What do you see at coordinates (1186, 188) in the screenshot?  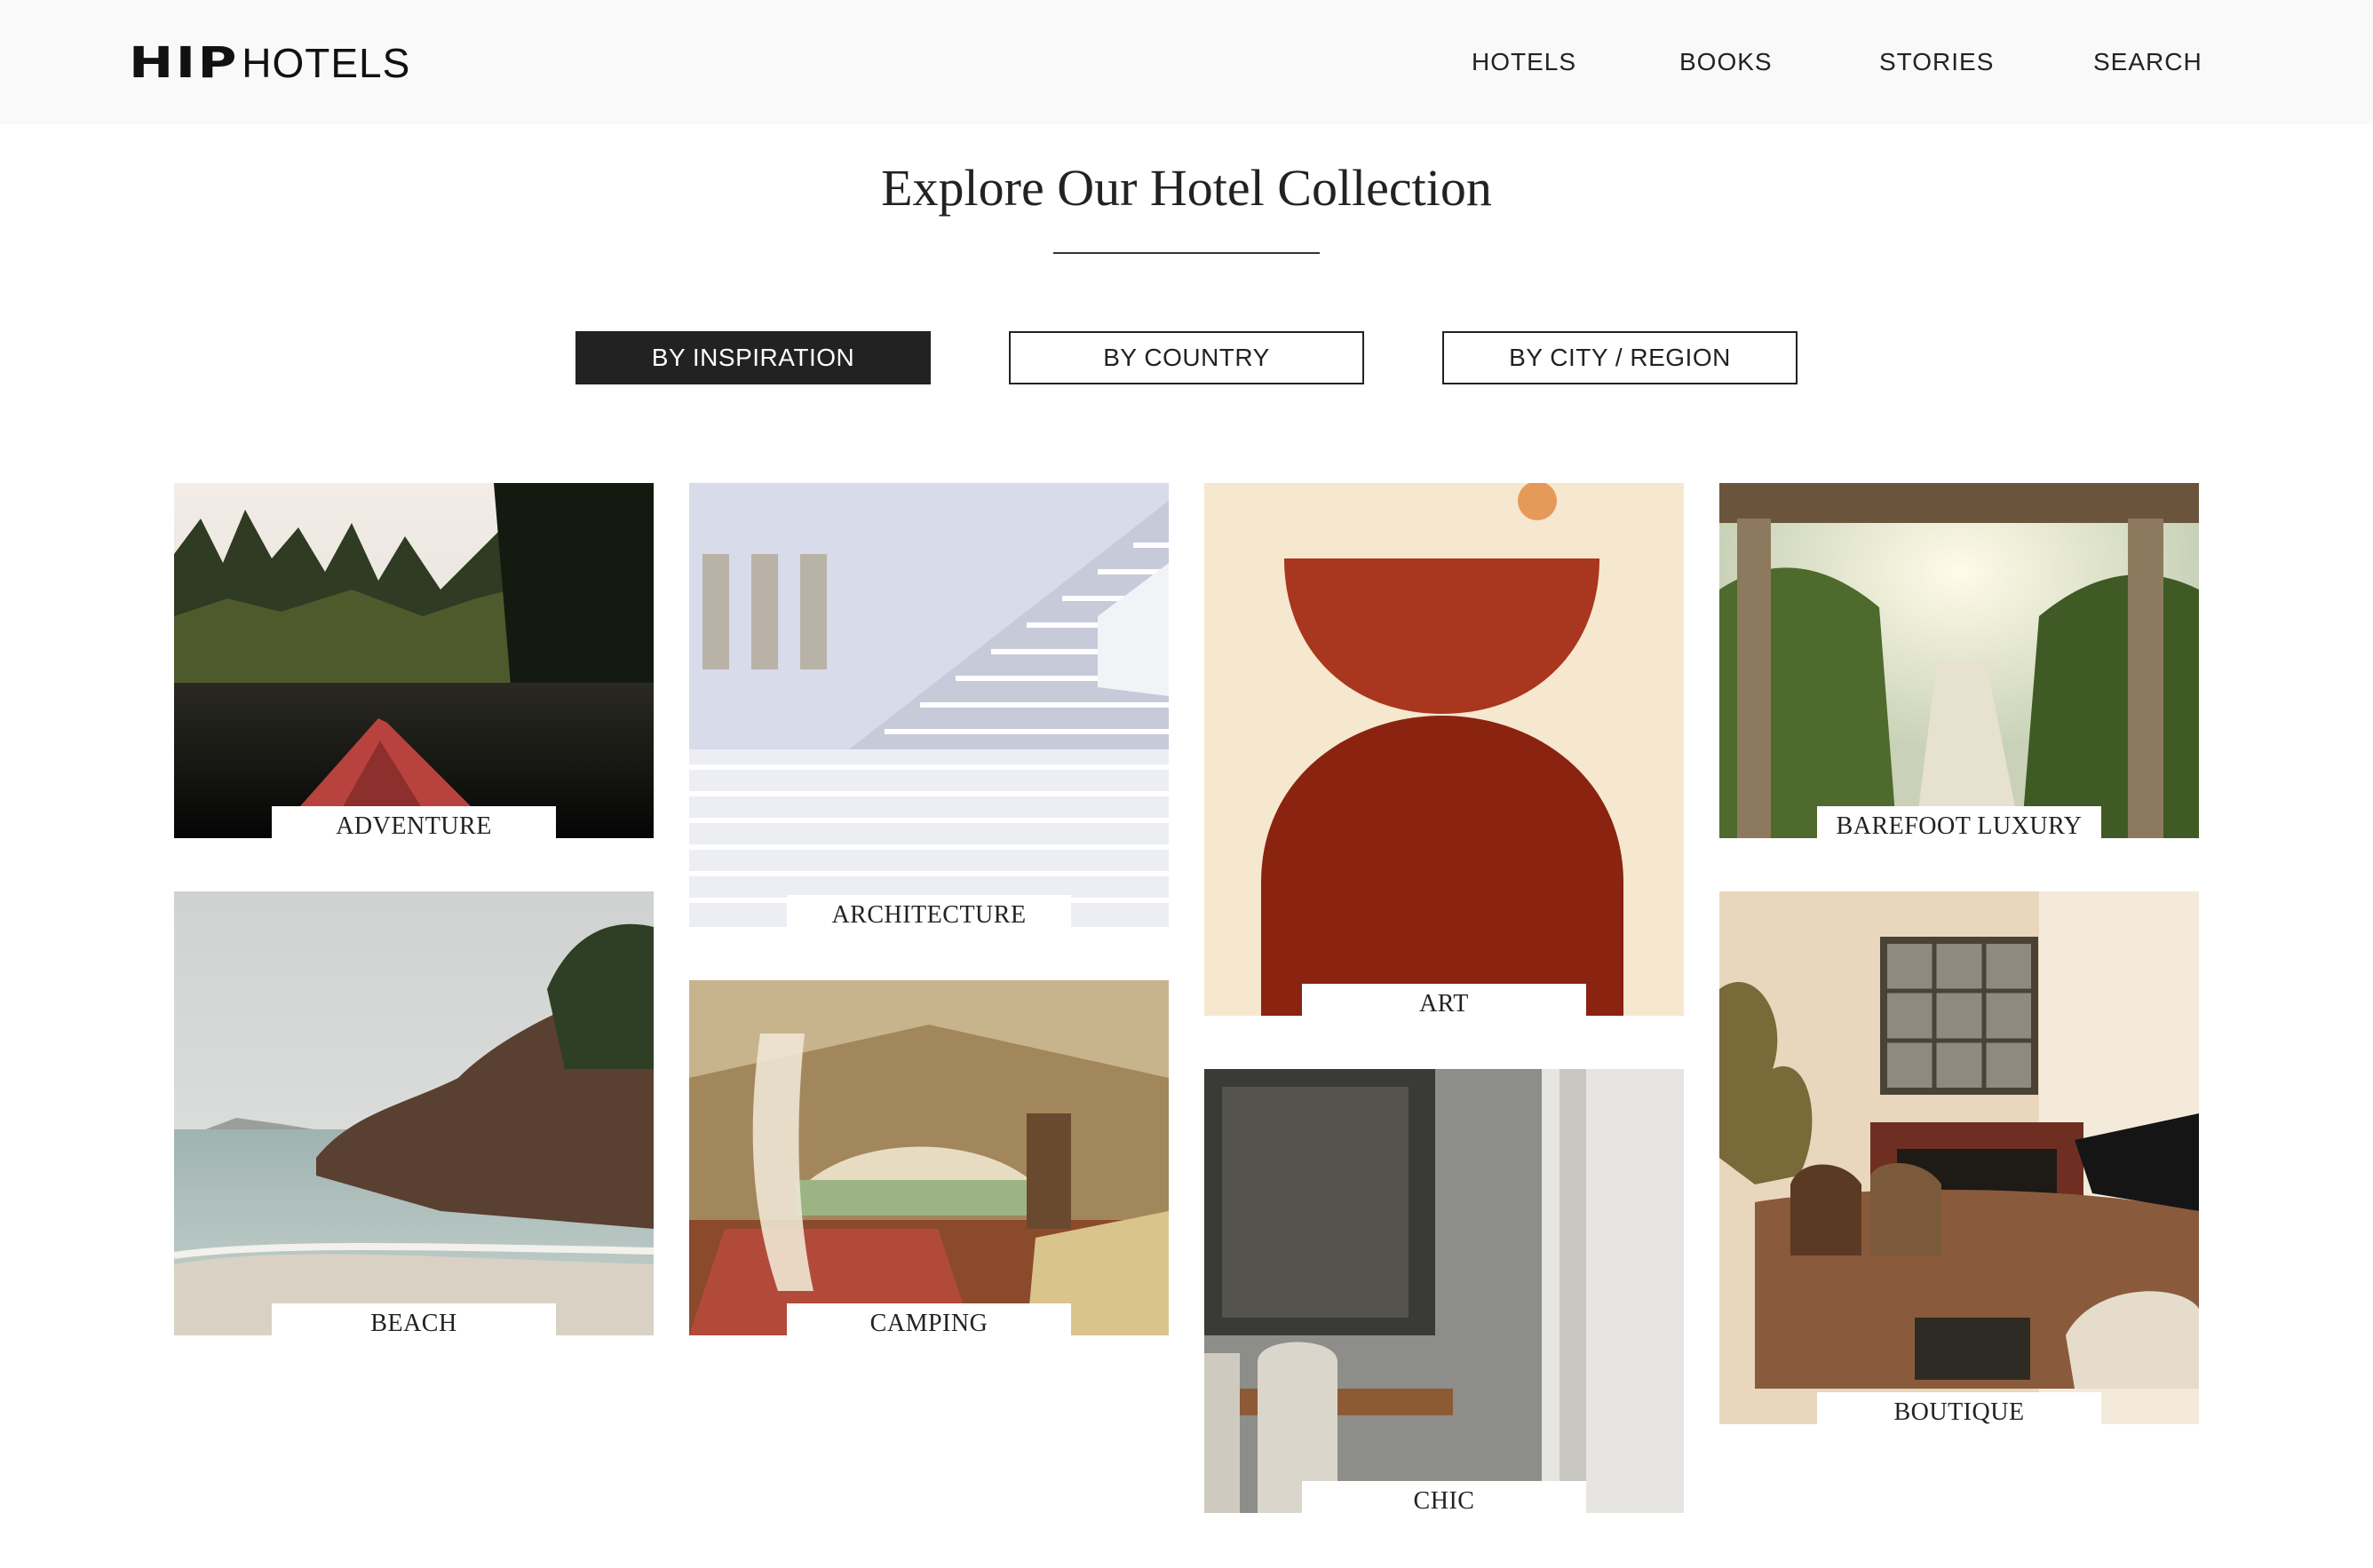 I see `page-title: Explore Our Hotel Collection` at bounding box center [1186, 188].